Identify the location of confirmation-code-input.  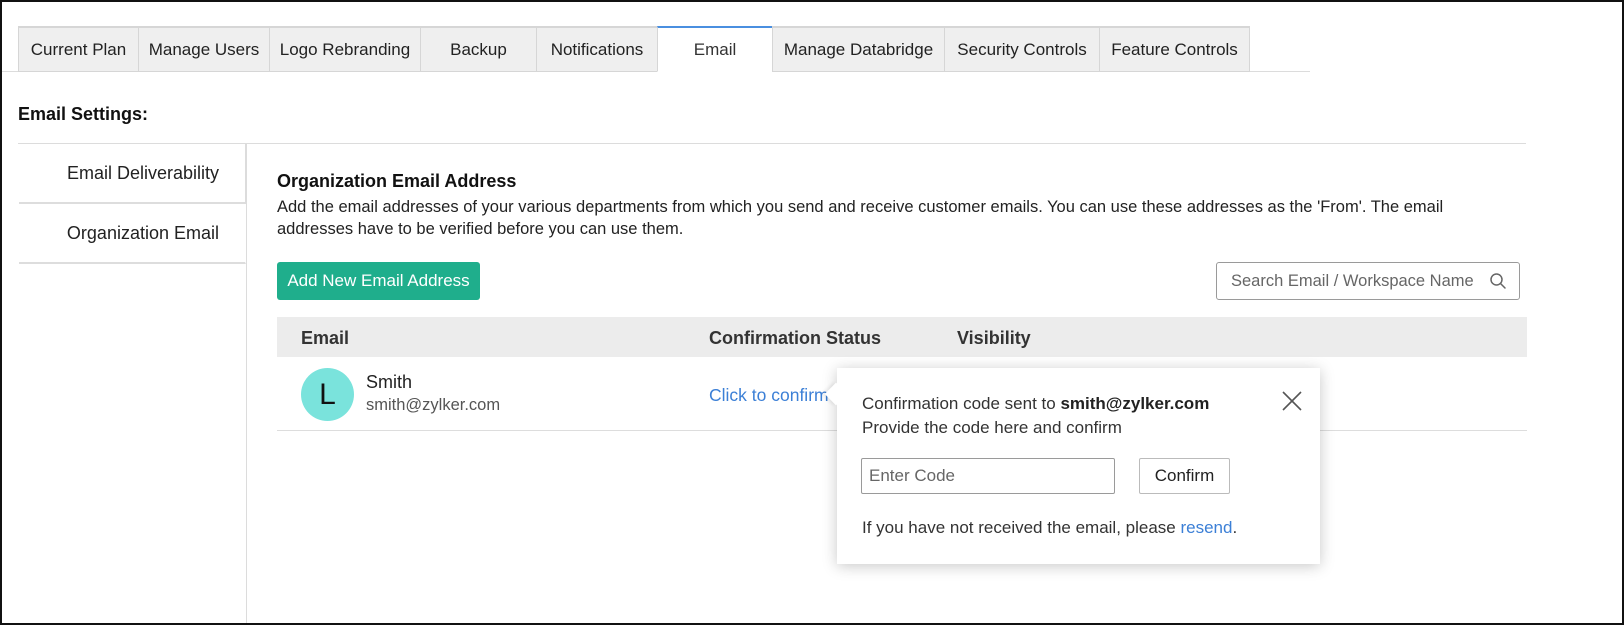
(988, 476).